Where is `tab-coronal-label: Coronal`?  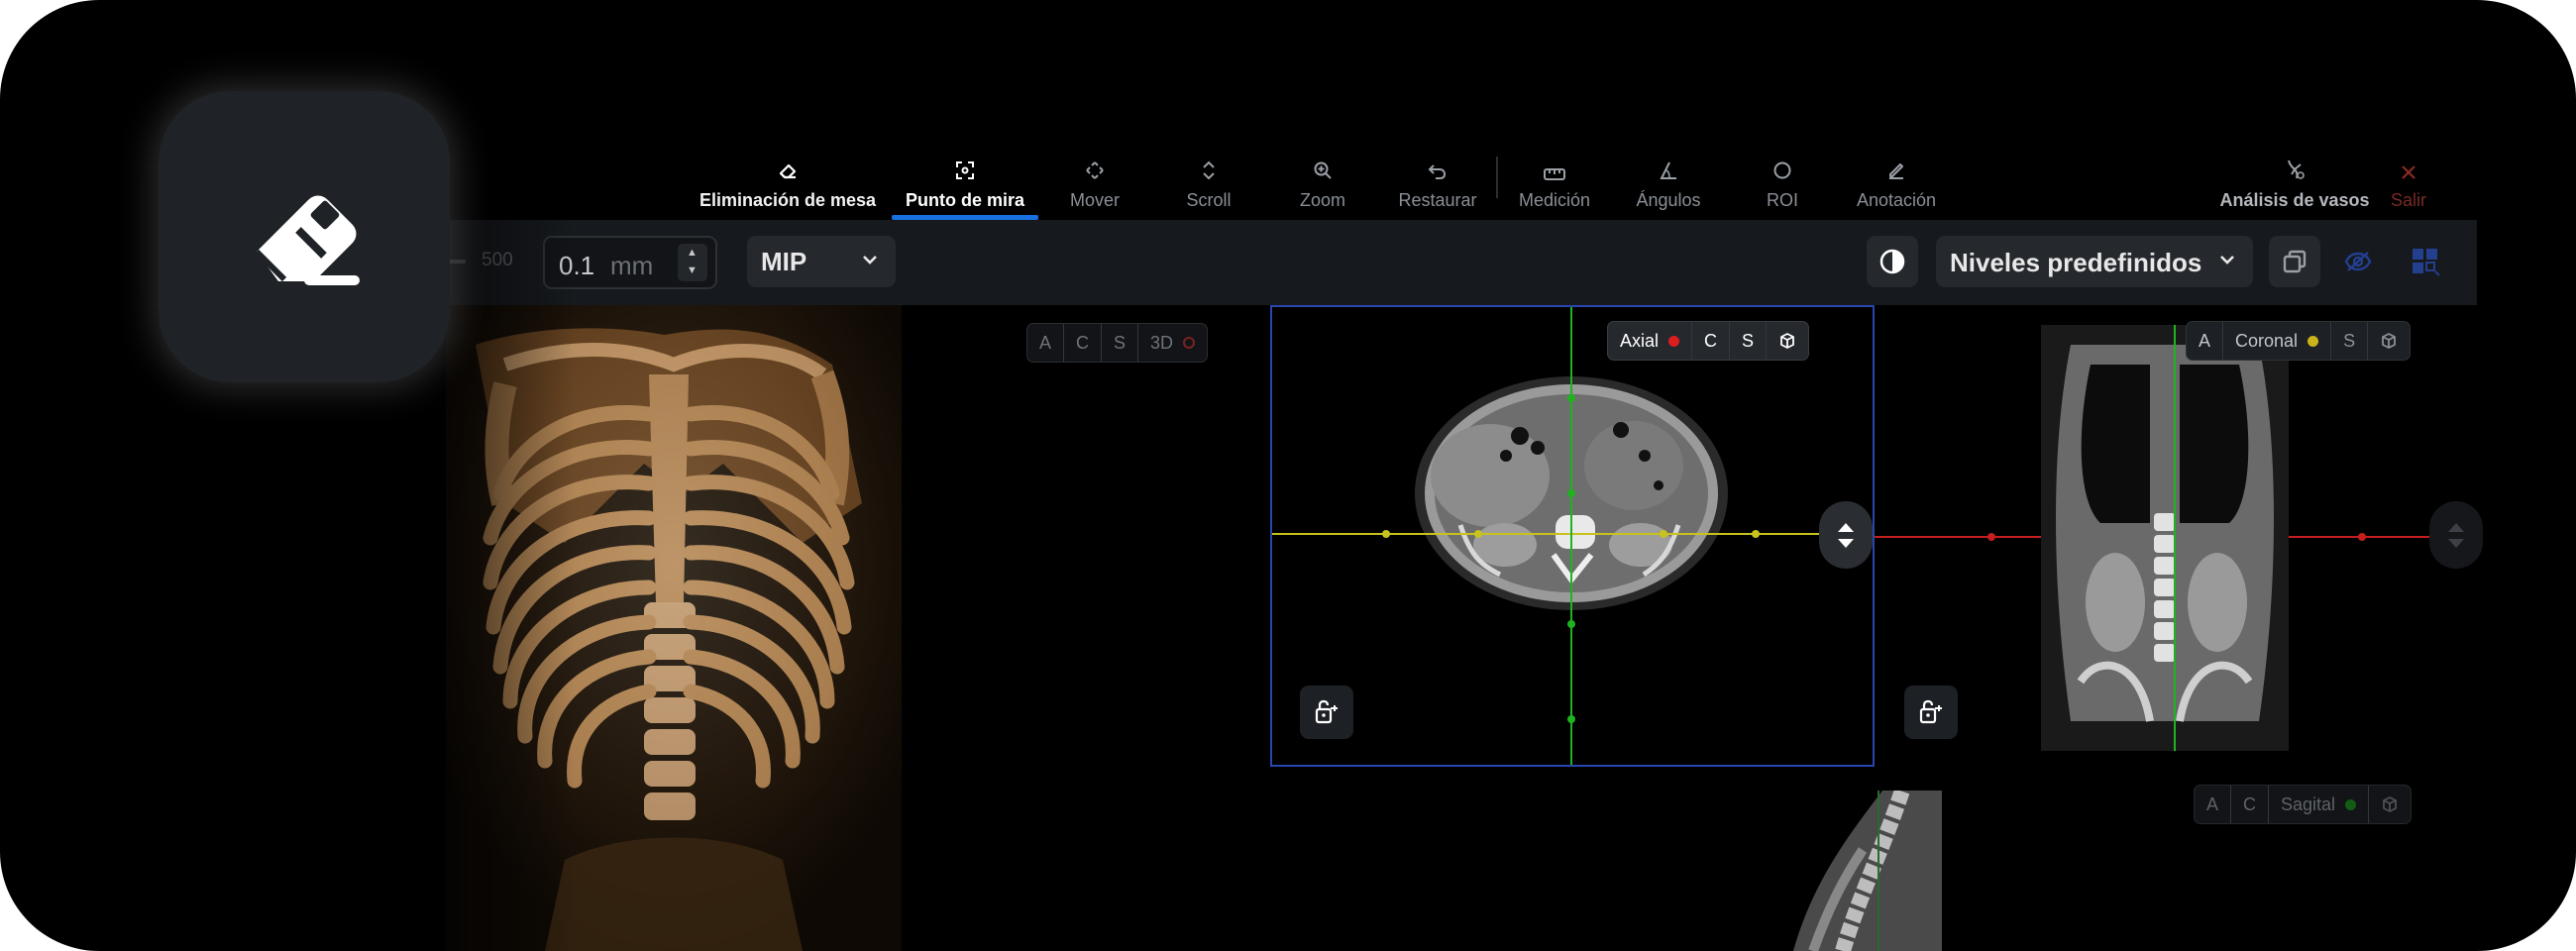 tab-coronal-label: Coronal is located at coordinates (2267, 340).